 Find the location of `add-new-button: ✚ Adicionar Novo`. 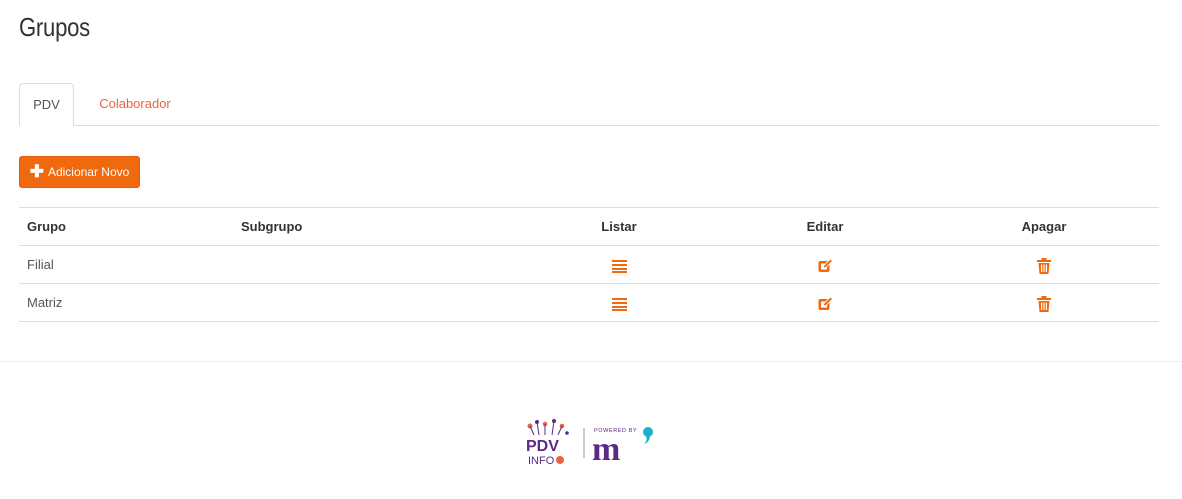

add-new-button: ✚ Adicionar Novo is located at coordinates (79, 172).